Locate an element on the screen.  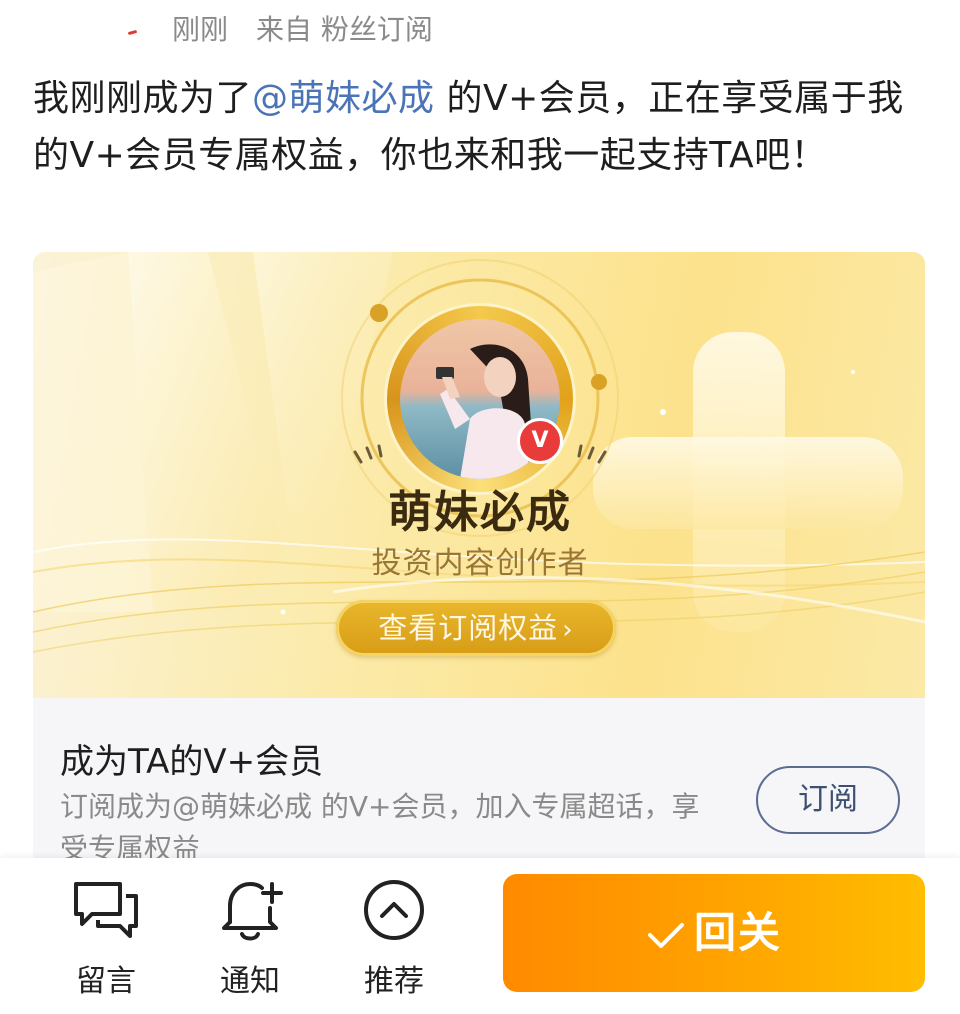
source-mark-icon is located at coordinates (132, 32).